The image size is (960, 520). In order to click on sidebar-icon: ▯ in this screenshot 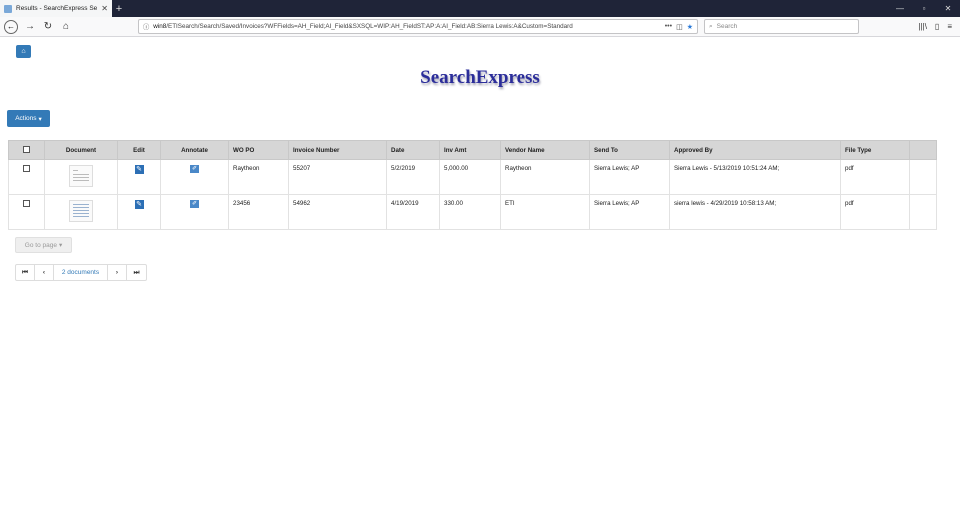, I will do `click(937, 26)`.